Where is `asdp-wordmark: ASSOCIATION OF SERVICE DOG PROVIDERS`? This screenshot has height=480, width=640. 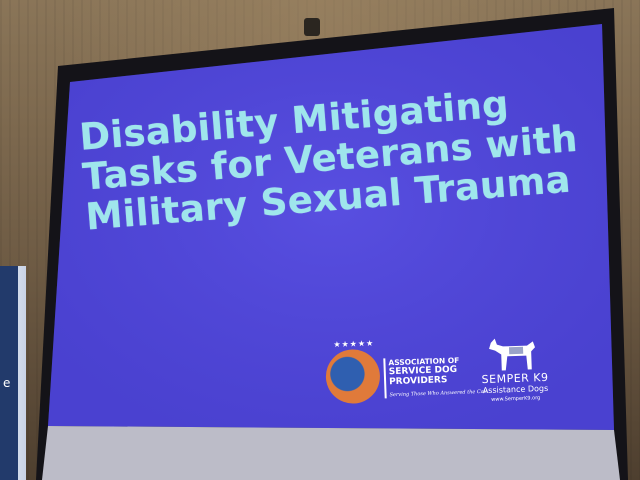 asdp-wordmark: ASSOCIATION OF SERVICE DOG PROVIDERS is located at coordinates (424, 371).